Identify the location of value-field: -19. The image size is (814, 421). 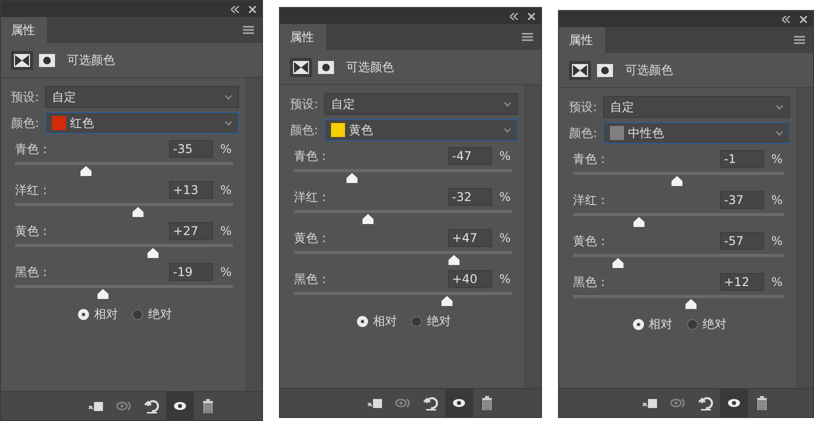
(191, 272).